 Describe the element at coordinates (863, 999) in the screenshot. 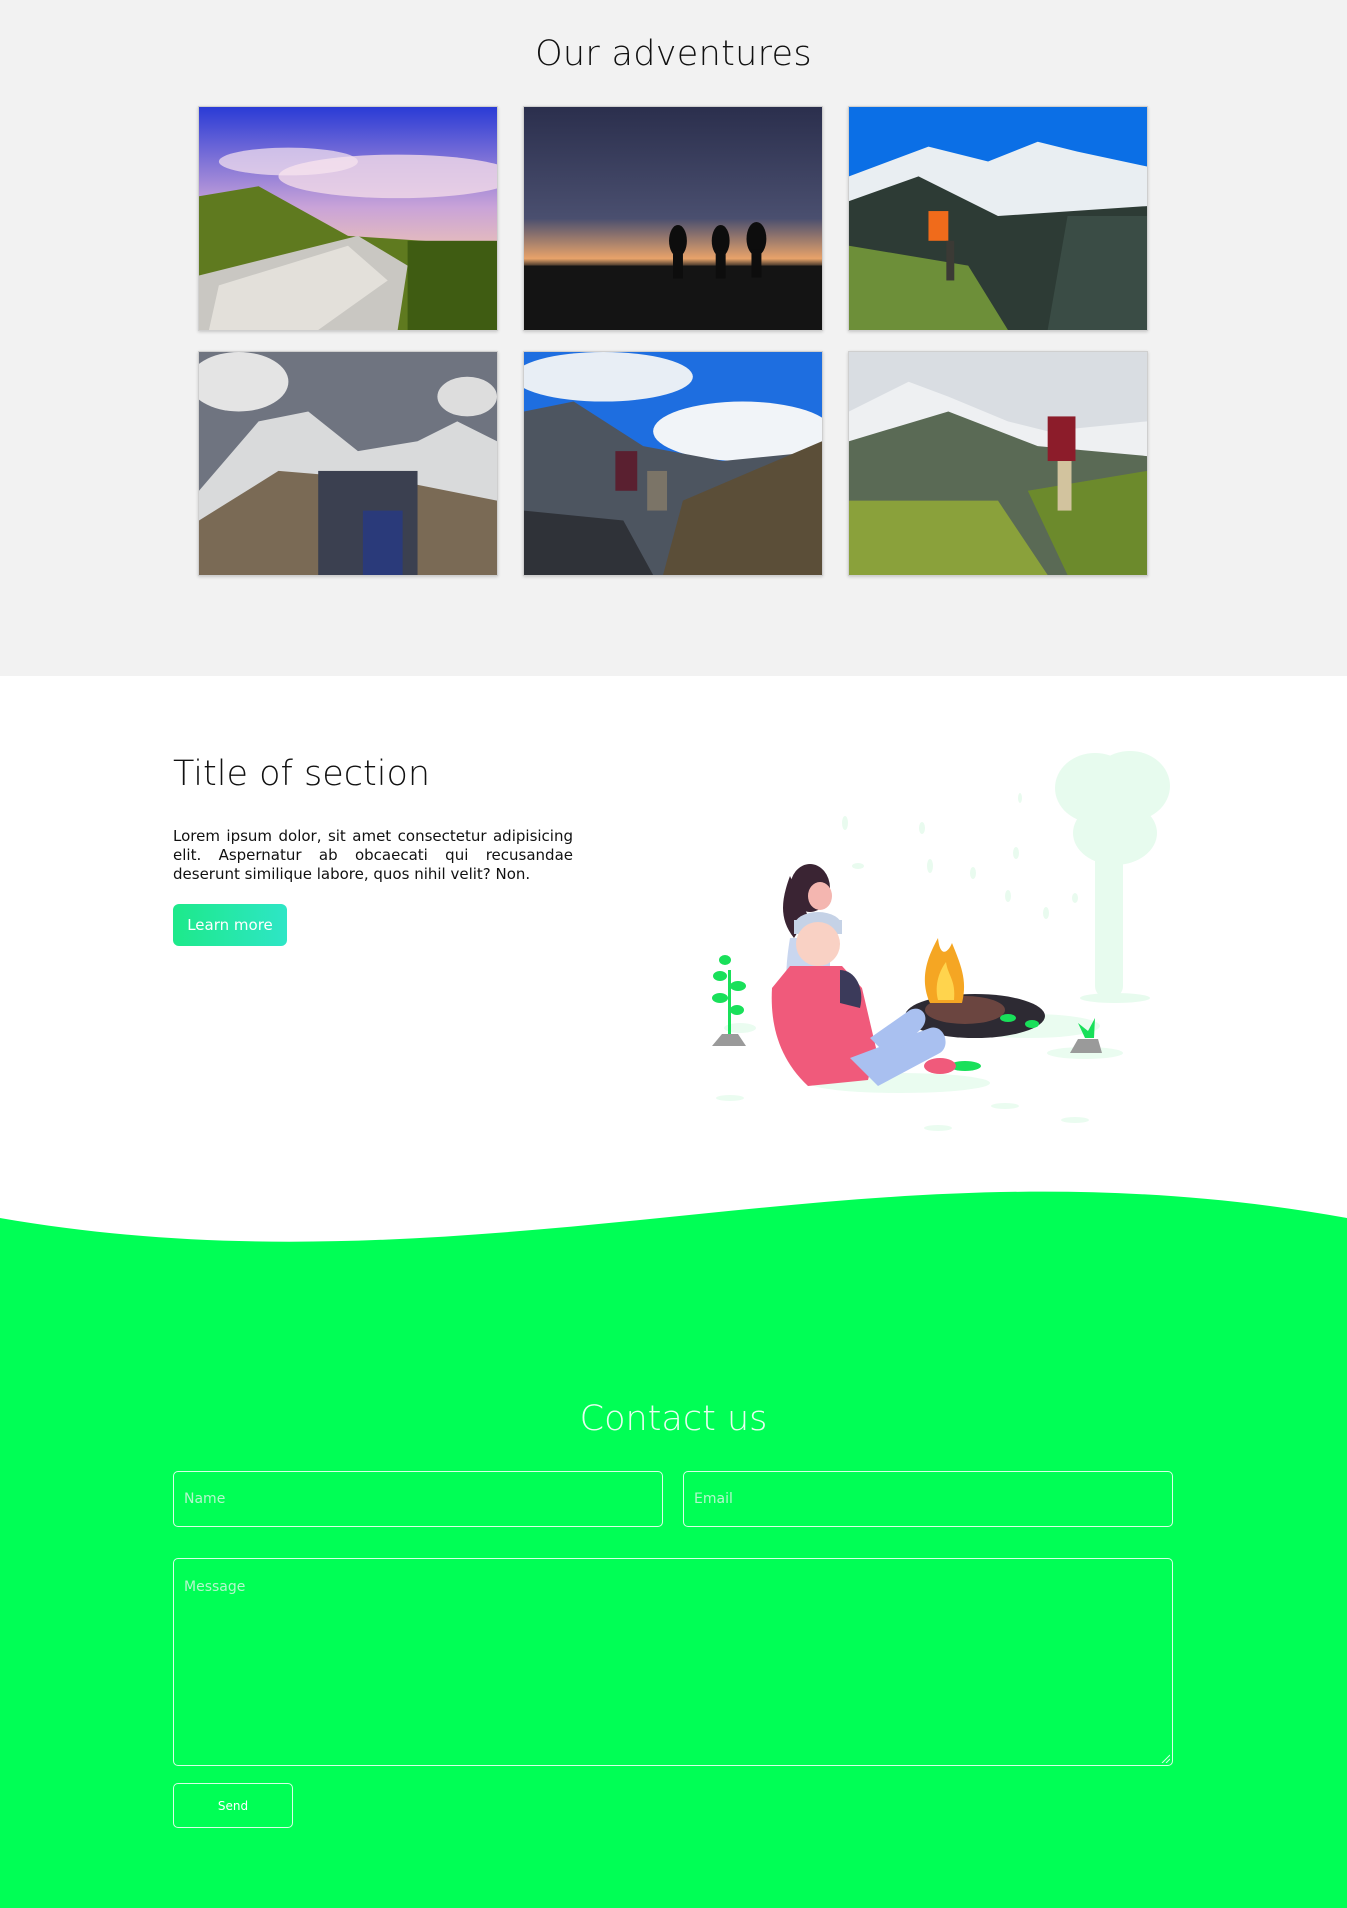

I see `person-sitting` at that location.